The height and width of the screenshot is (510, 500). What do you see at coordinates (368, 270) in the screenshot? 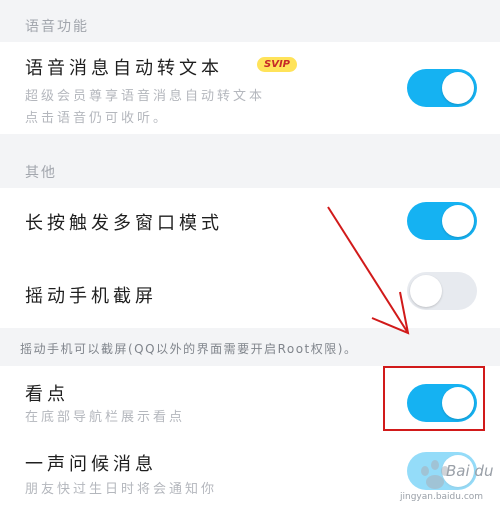
I see `annotation-arrow` at bounding box center [368, 270].